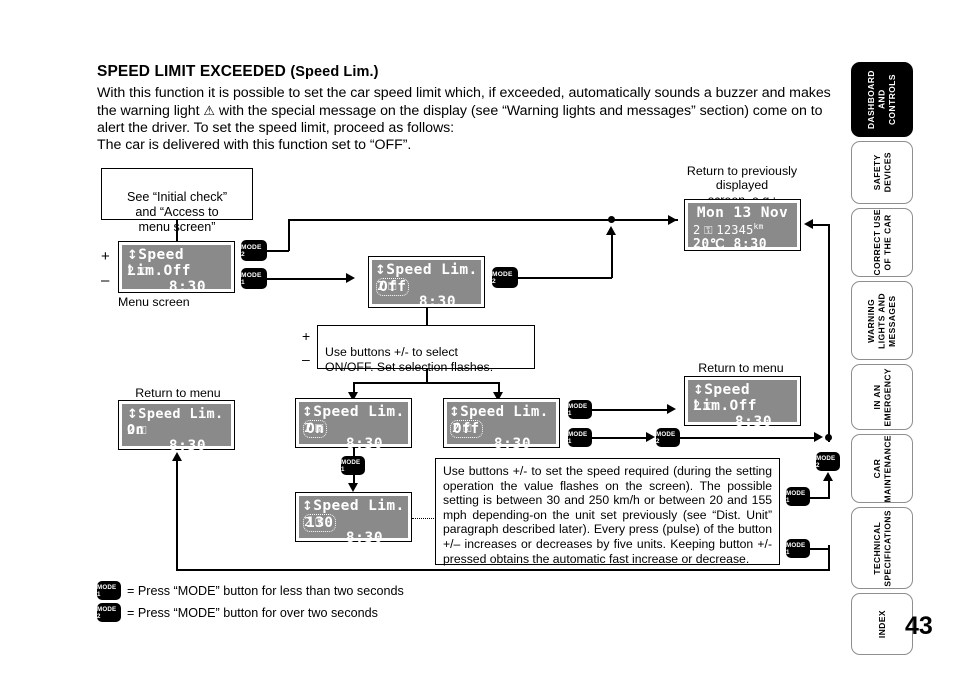 Image resolution: width=954 pixels, height=698 pixels. I want to click on minus-label: –, so click(105, 280).